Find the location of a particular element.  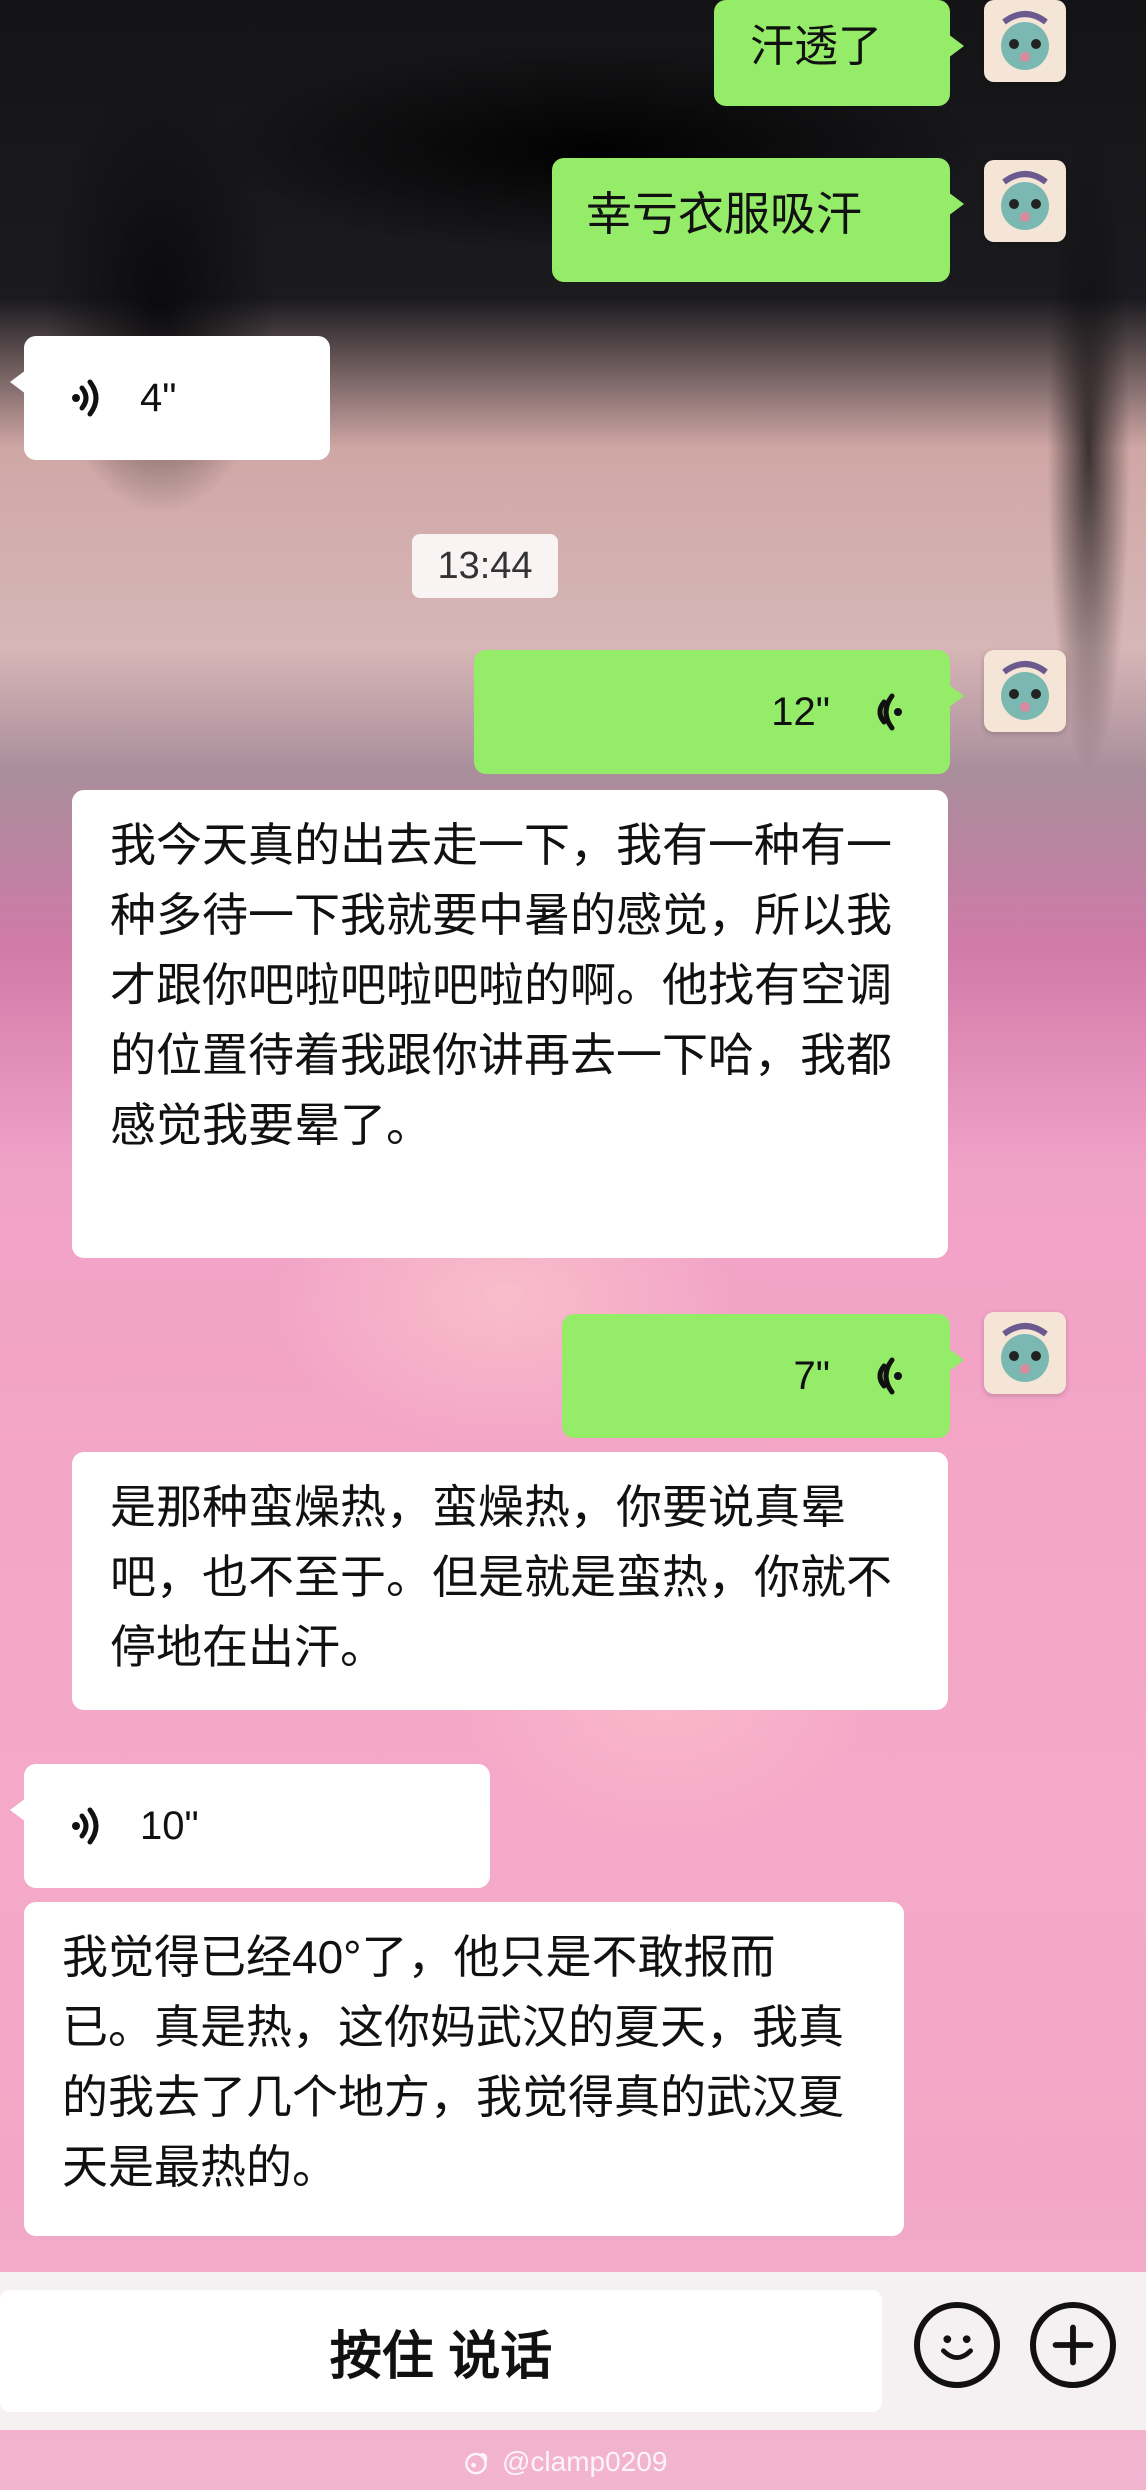

voice-duration: 12" is located at coordinates (800, 711).